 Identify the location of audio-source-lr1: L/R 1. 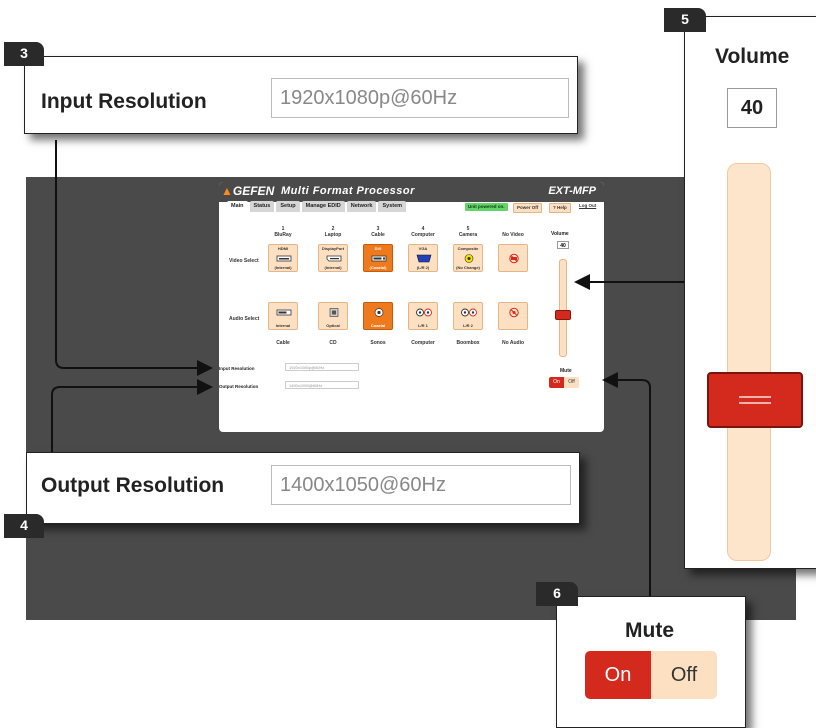
(423, 316).